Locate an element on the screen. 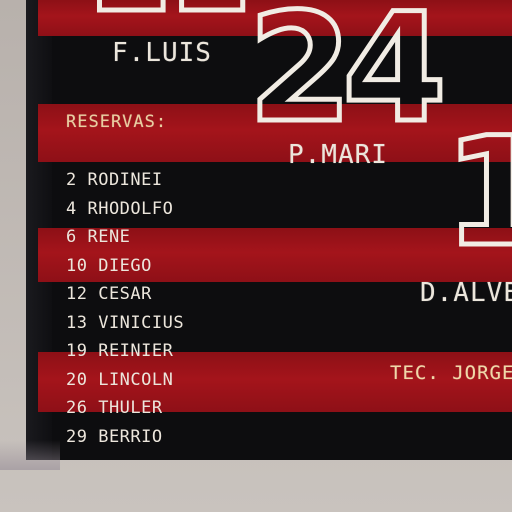 The height and width of the screenshot is (512, 512). reserve-player: 19 REINIER is located at coordinates (120, 351).